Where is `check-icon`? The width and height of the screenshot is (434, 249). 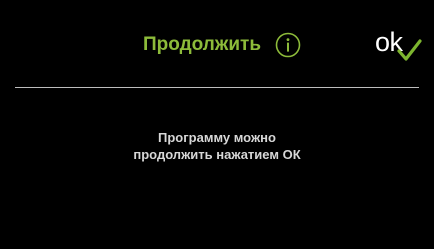
check-icon is located at coordinates (409, 50).